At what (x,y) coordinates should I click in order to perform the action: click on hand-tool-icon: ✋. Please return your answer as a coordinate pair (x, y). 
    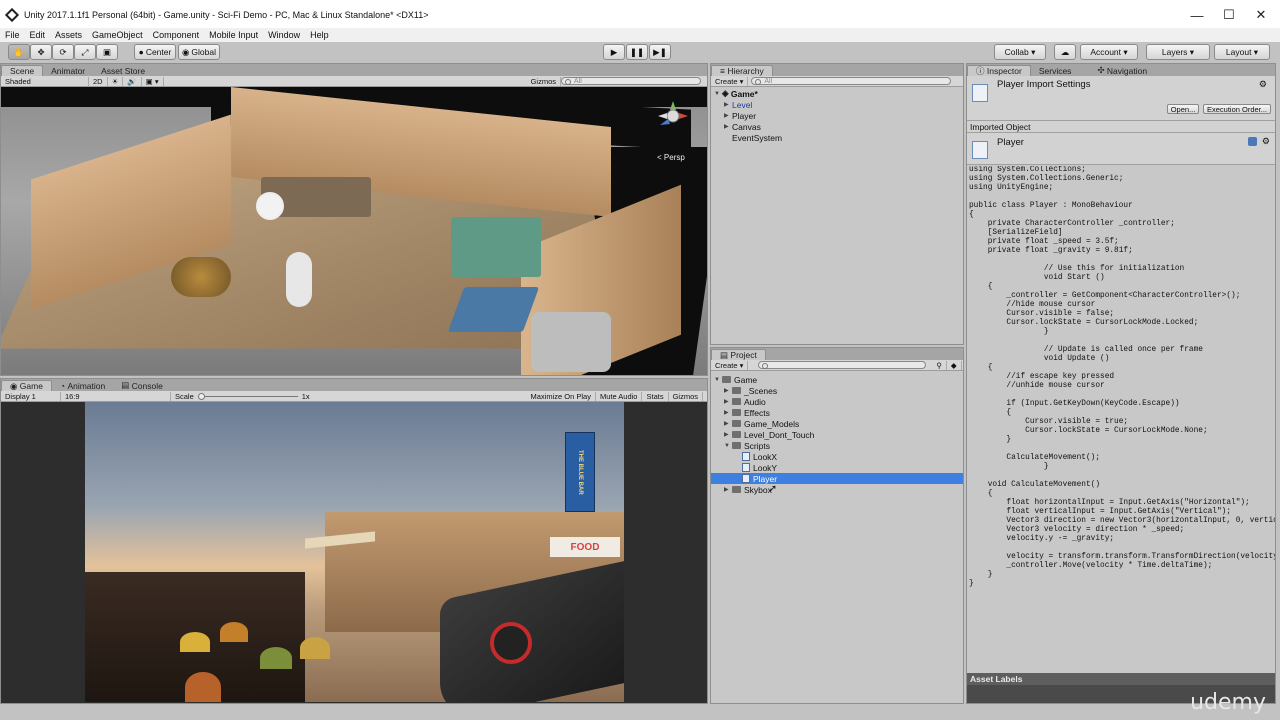
    Looking at the image, I should click on (19, 52).